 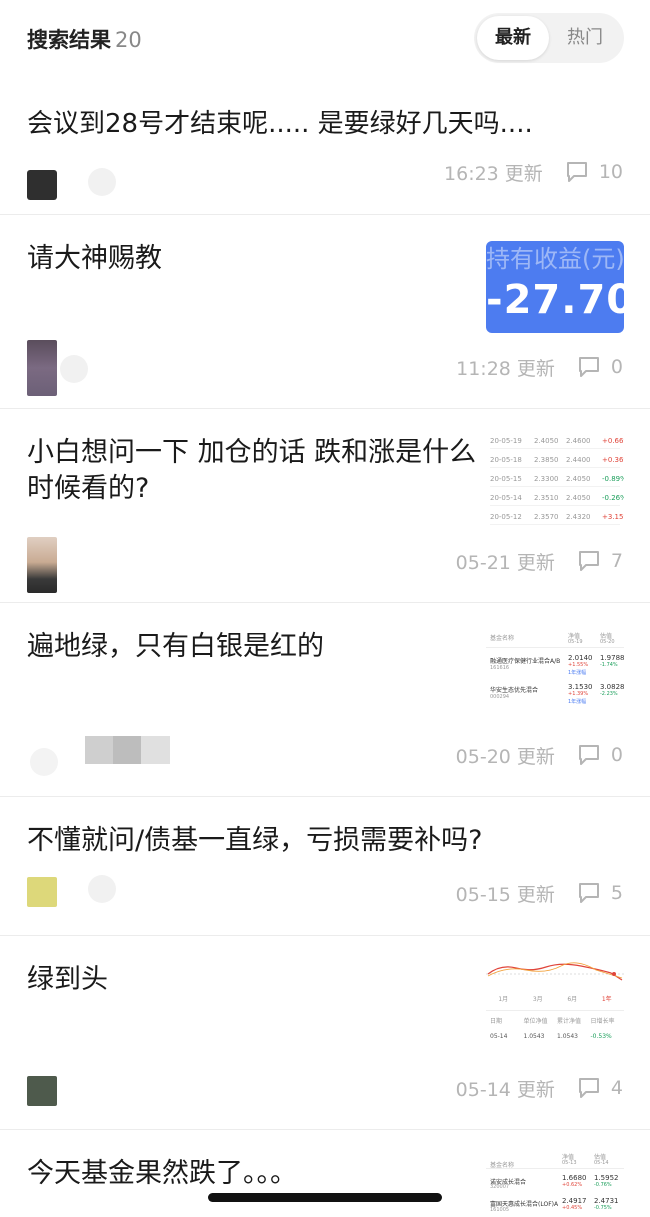 I want to click on post-title: 请大神赐教, so click(x=94, y=259).